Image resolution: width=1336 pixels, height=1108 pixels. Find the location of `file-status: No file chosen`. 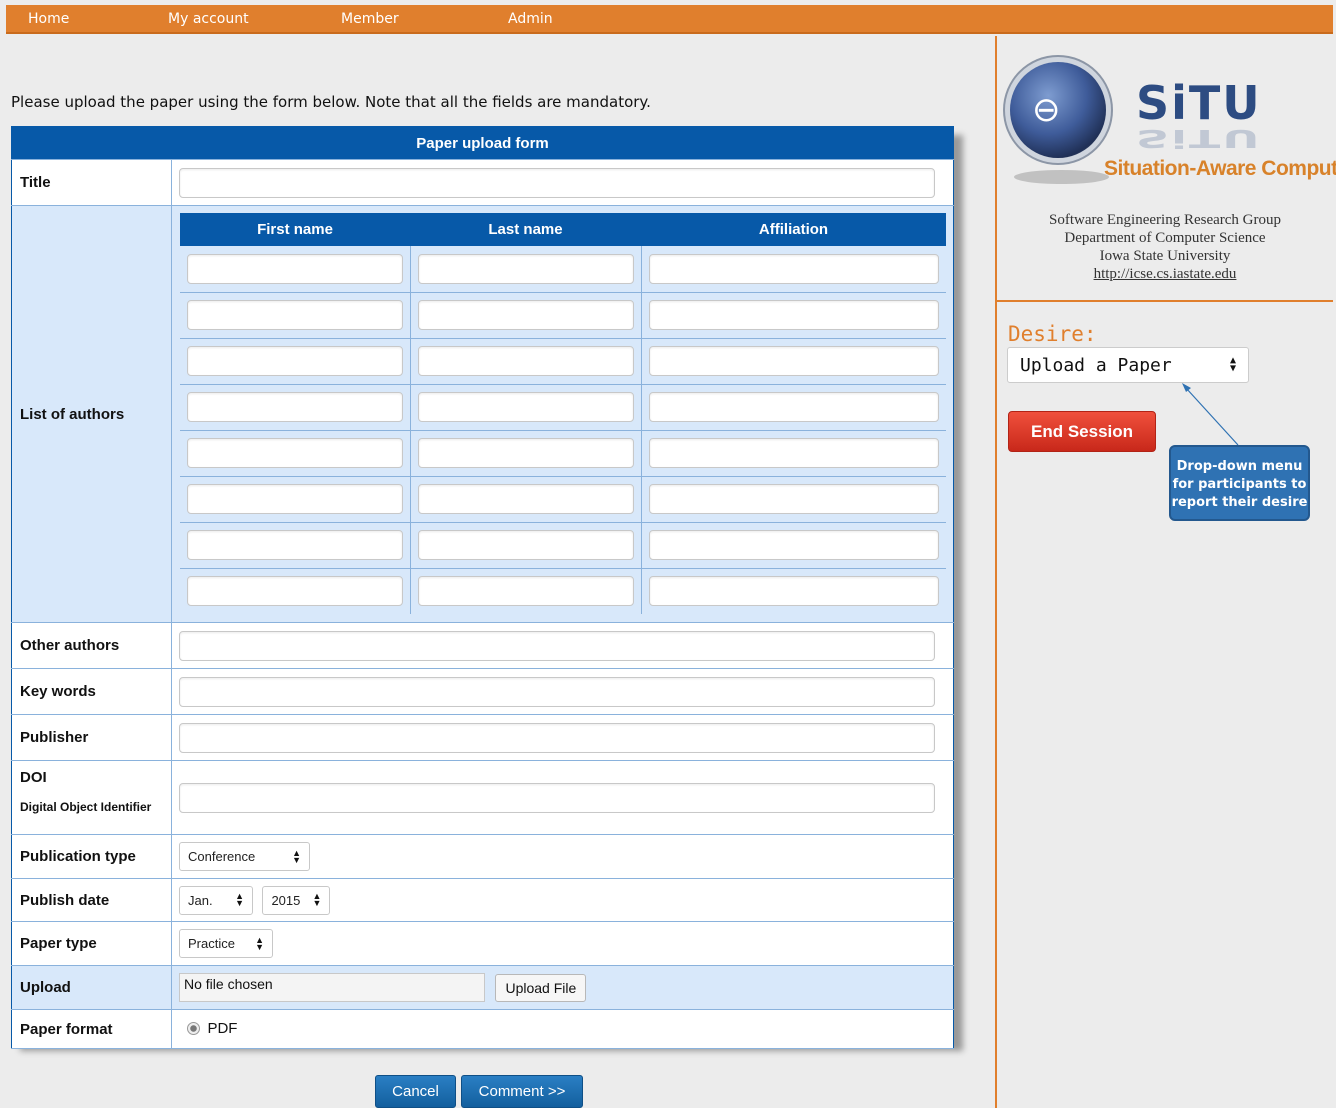

file-status: No file chosen is located at coordinates (332, 987).